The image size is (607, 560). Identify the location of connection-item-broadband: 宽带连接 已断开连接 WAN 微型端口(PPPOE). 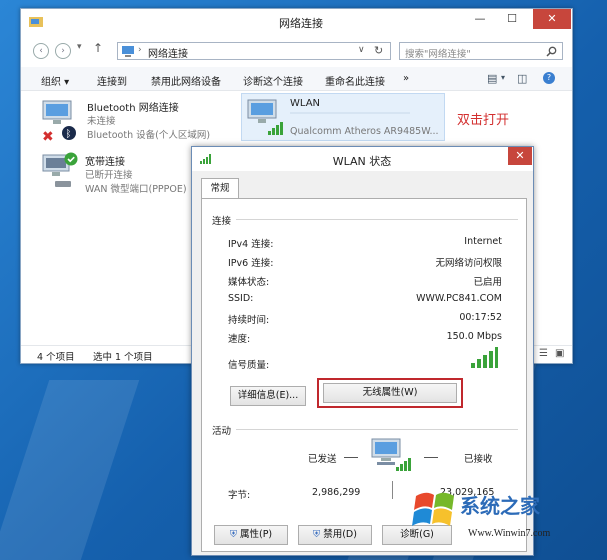
(120, 174).